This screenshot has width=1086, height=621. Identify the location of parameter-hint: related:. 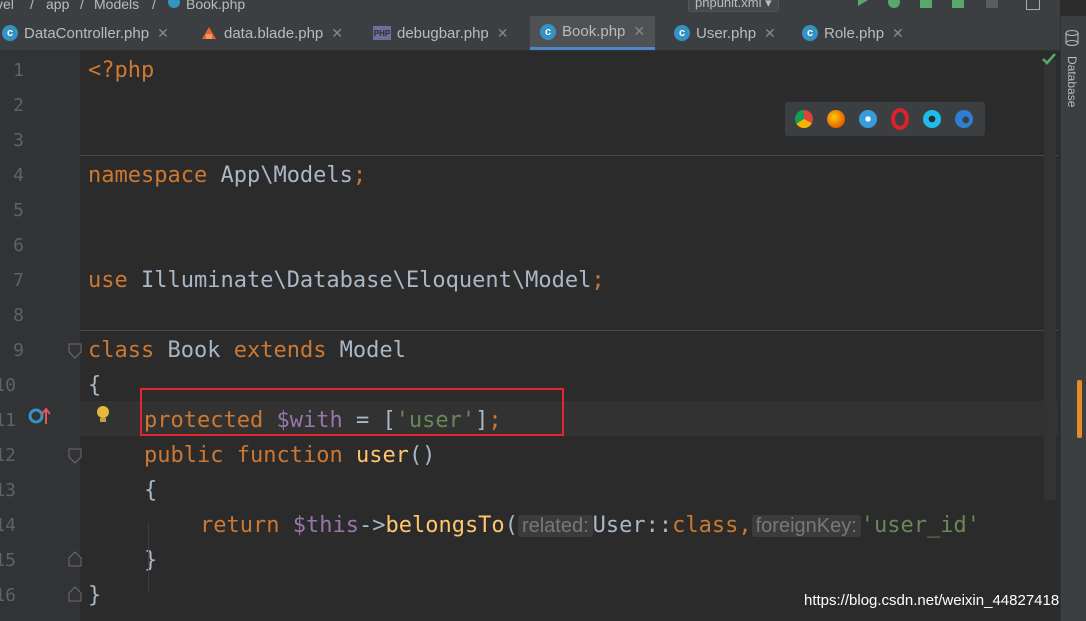
(555, 526).